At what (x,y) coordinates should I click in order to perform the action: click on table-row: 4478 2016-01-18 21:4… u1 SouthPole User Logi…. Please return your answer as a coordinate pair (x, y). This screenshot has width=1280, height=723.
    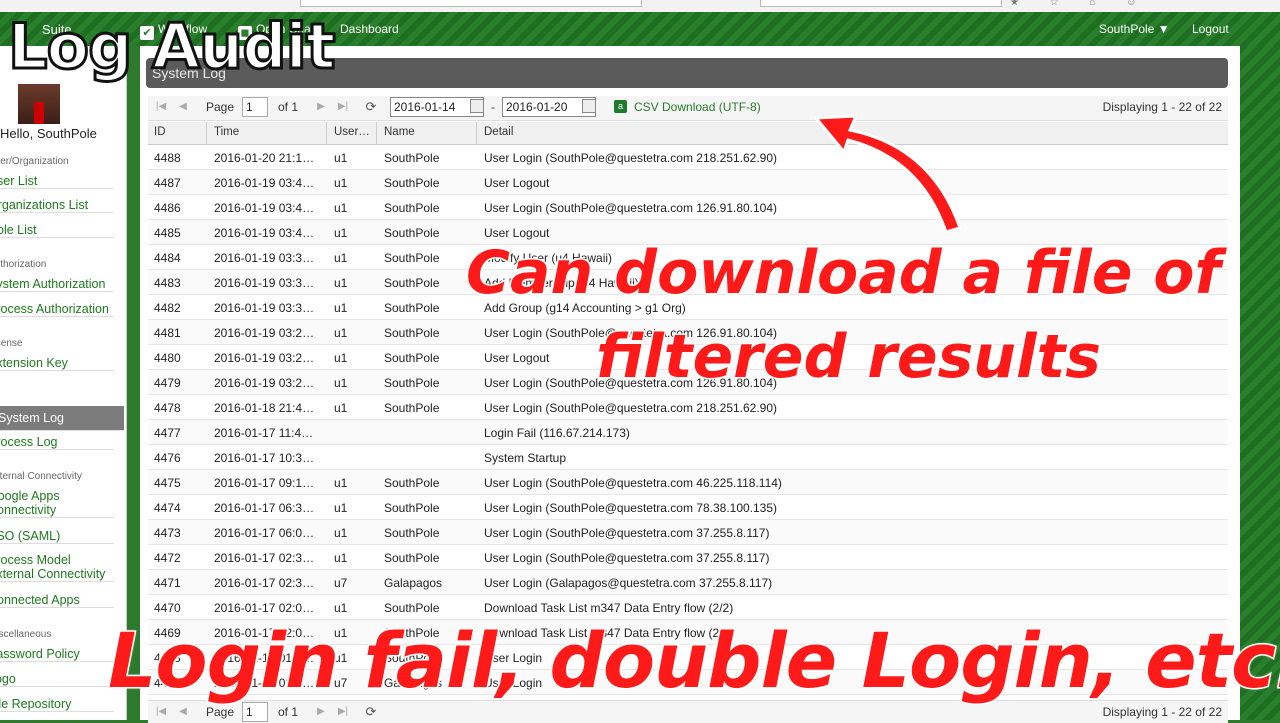
    Looking at the image, I should click on (688, 407).